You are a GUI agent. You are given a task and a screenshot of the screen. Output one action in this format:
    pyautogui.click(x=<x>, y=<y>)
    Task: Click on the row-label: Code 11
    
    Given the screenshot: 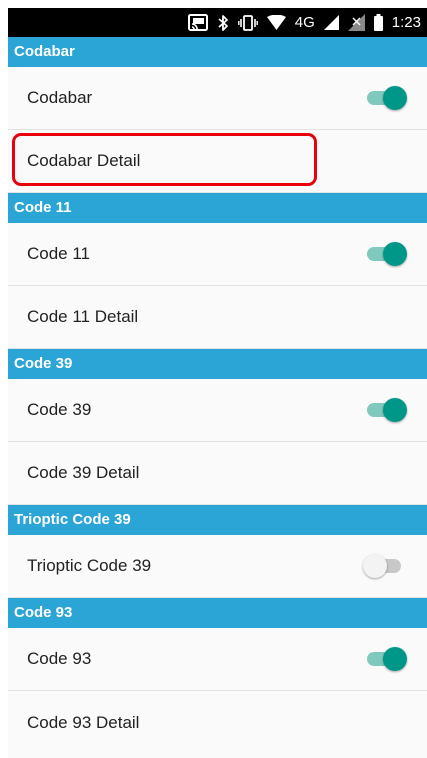 What is the action you would take?
    pyautogui.click(x=59, y=253)
    